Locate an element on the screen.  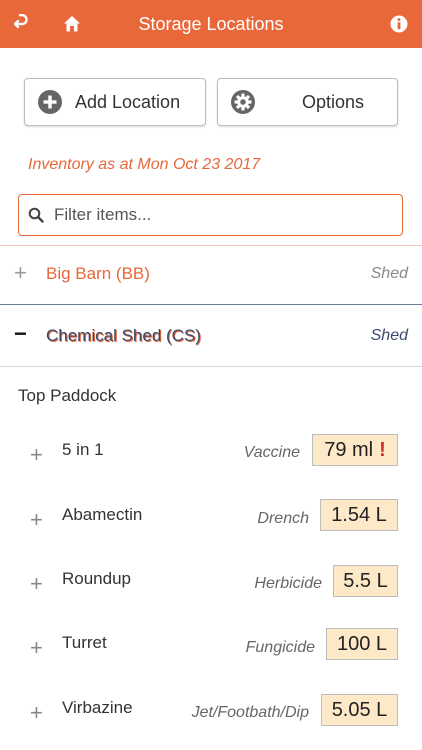
quantity-badge: 1.54 L is located at coordinates (359, 515).